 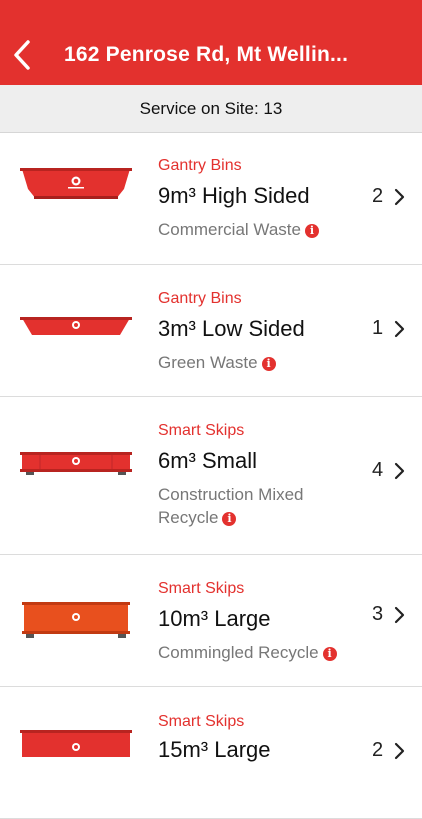 I want to click on waste-type: Construction Mixed Recycle i, so click(x=231, y=506).